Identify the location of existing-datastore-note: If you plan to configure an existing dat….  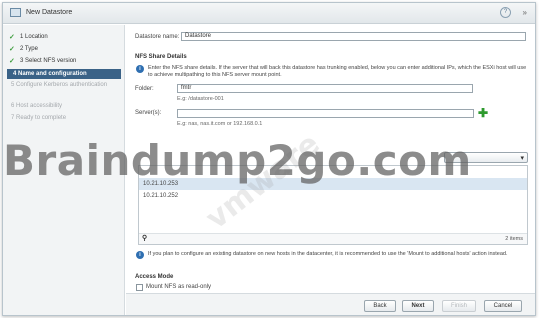
(328, 254).